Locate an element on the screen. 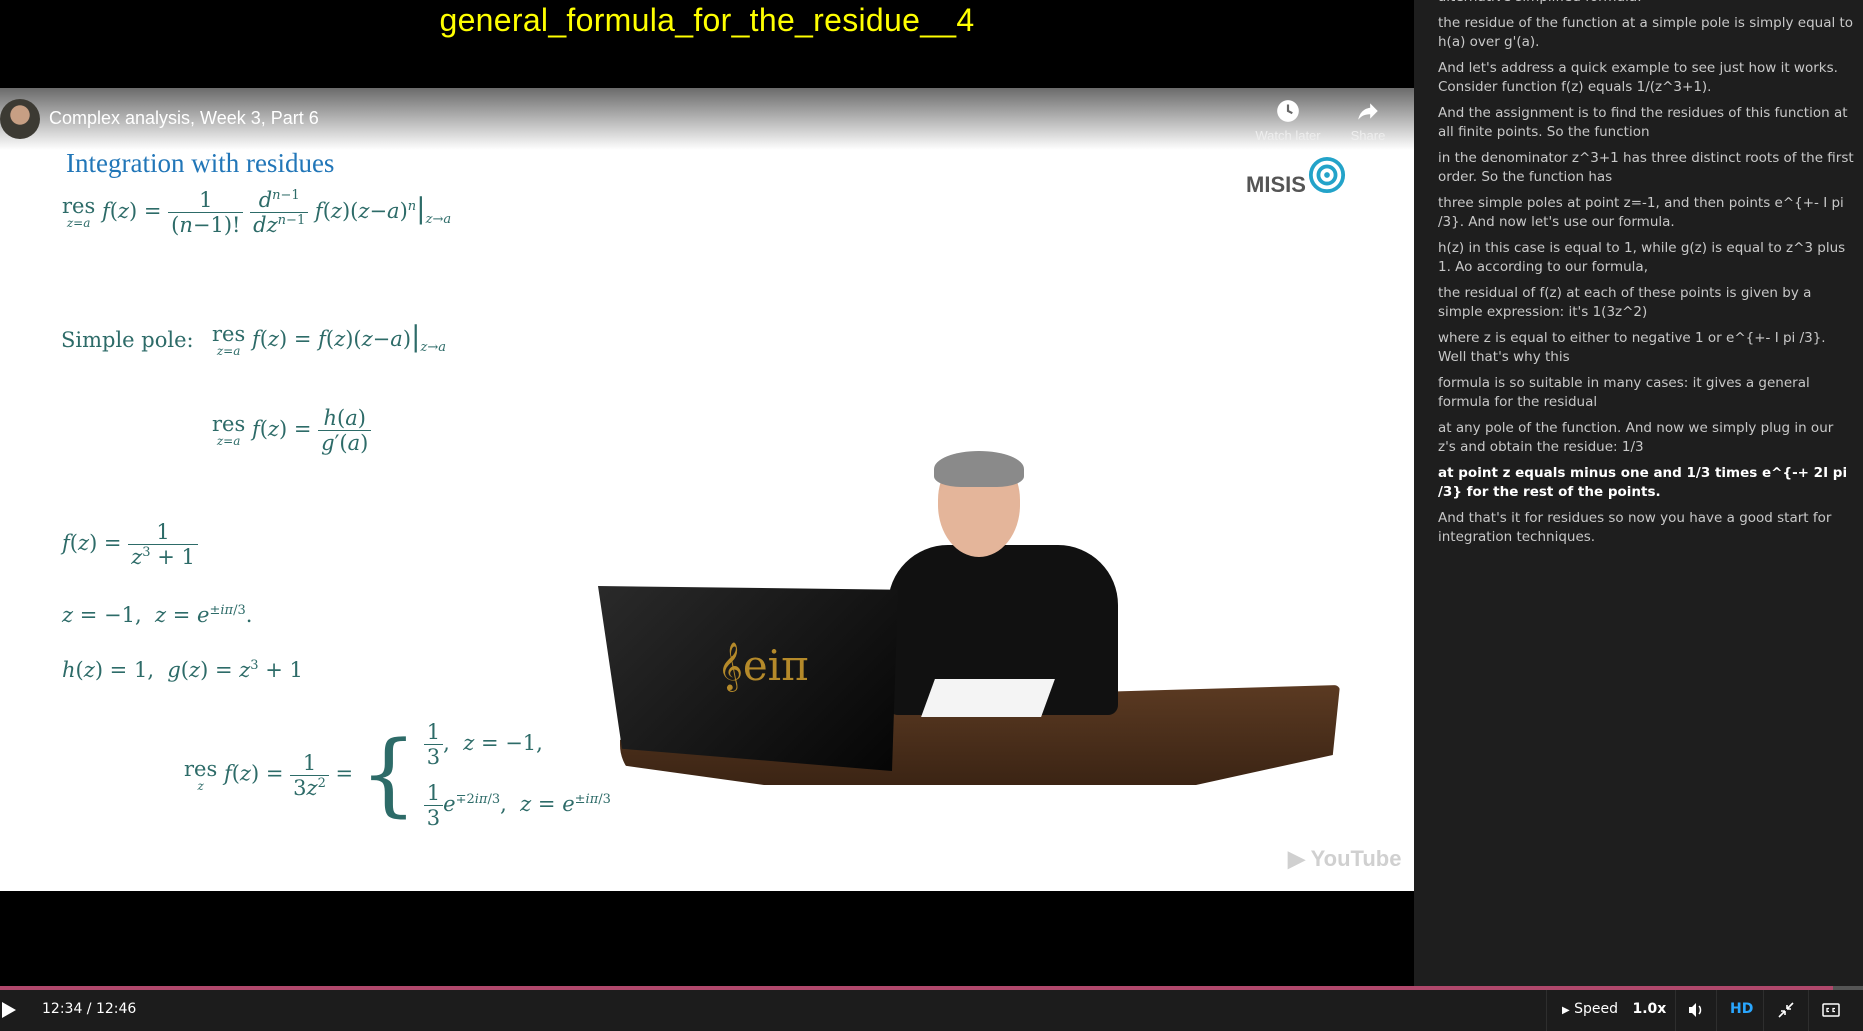 This screenshot has width=1863, height=1031. share-arrow-icon is located at coordinates (1368, 111).